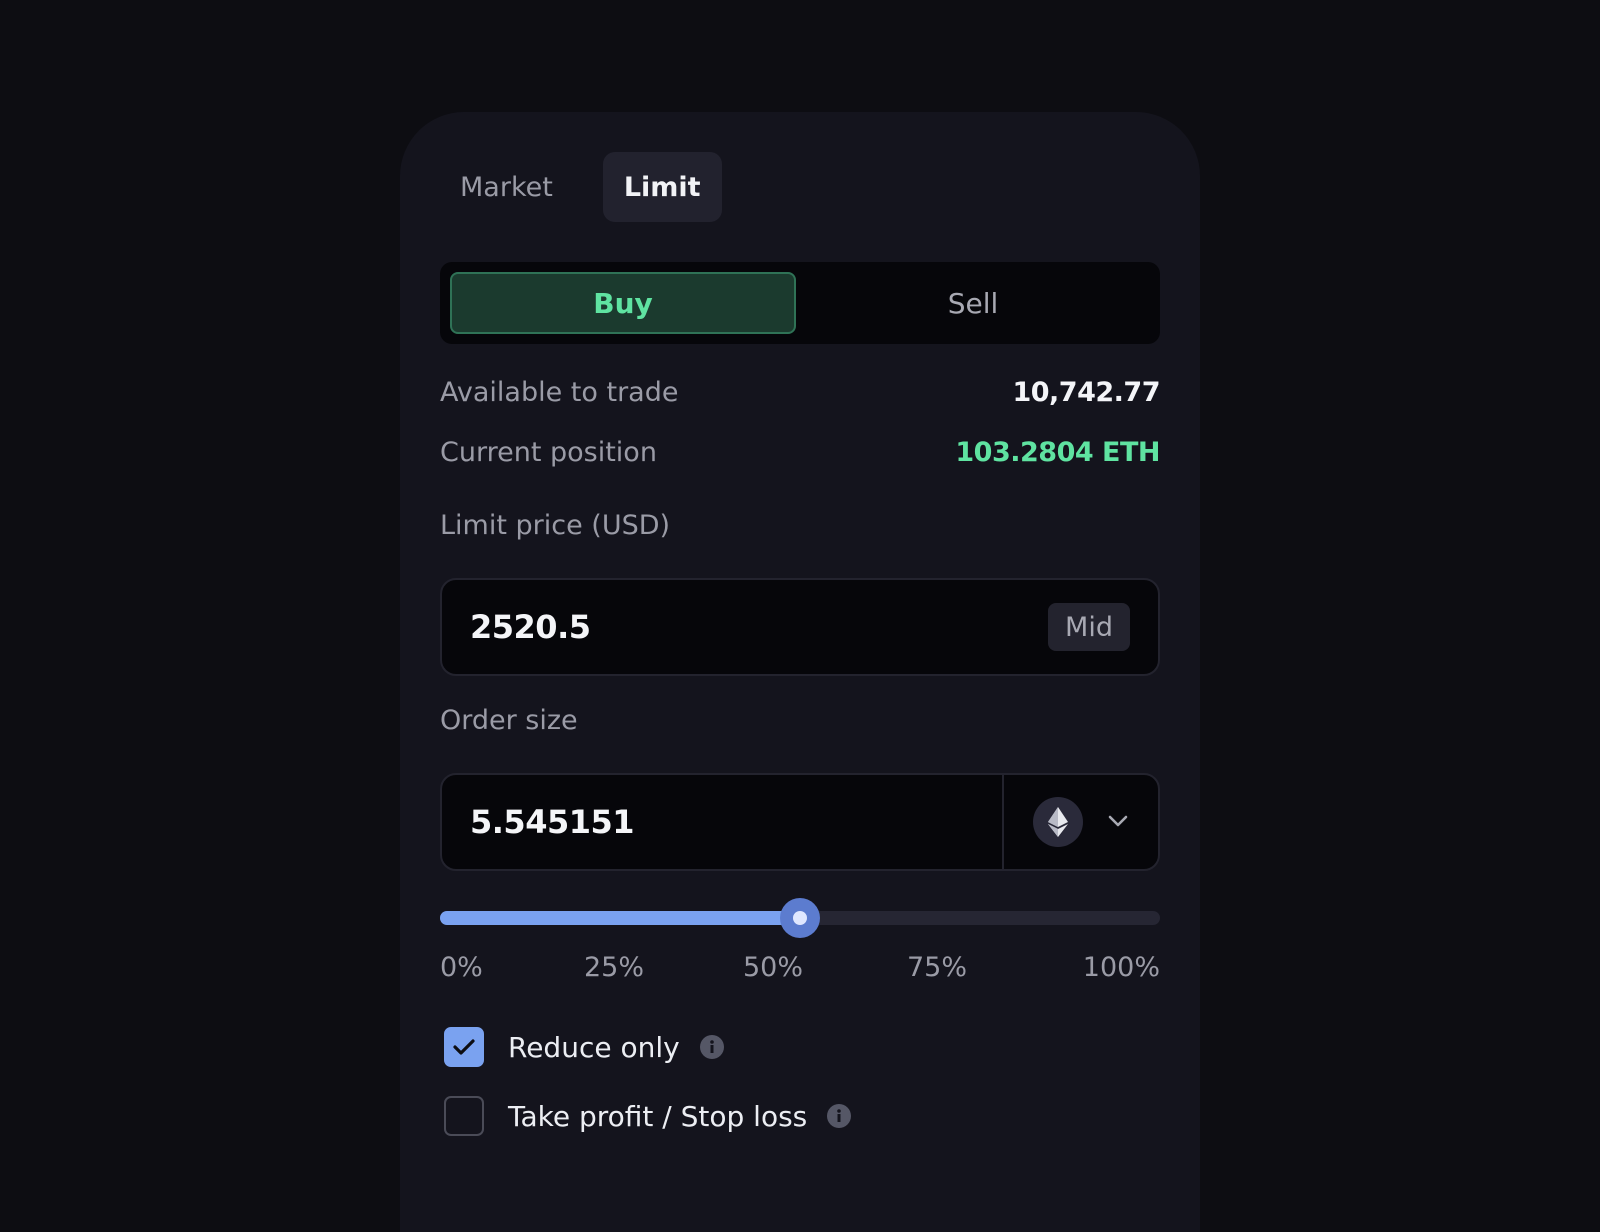 This screenshot has width=1600, height=1232. I want to click on tpsl-checkbox, so click(464, 1116).